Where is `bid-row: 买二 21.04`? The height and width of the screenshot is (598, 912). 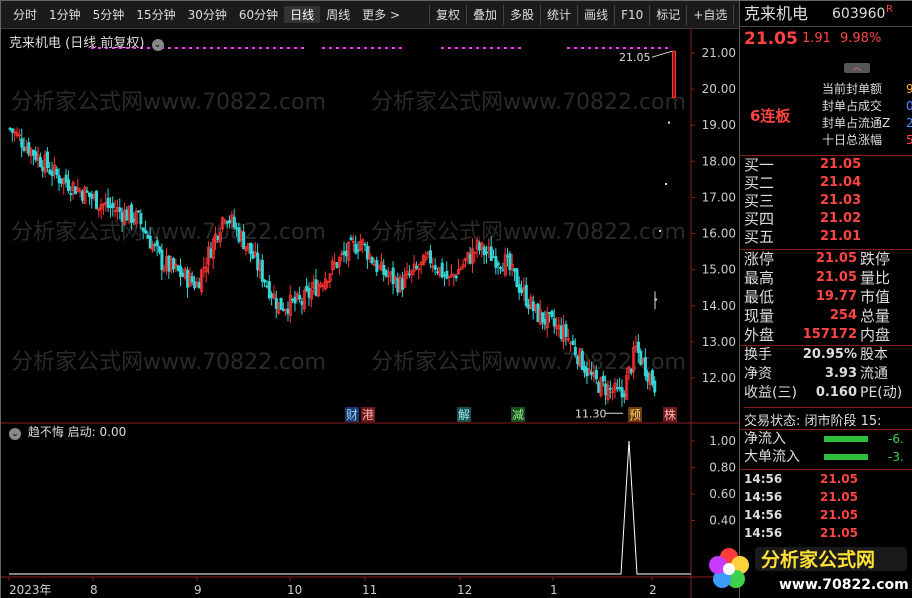 bid-row: 买二 21.04 is located at coordinates (826, 183).